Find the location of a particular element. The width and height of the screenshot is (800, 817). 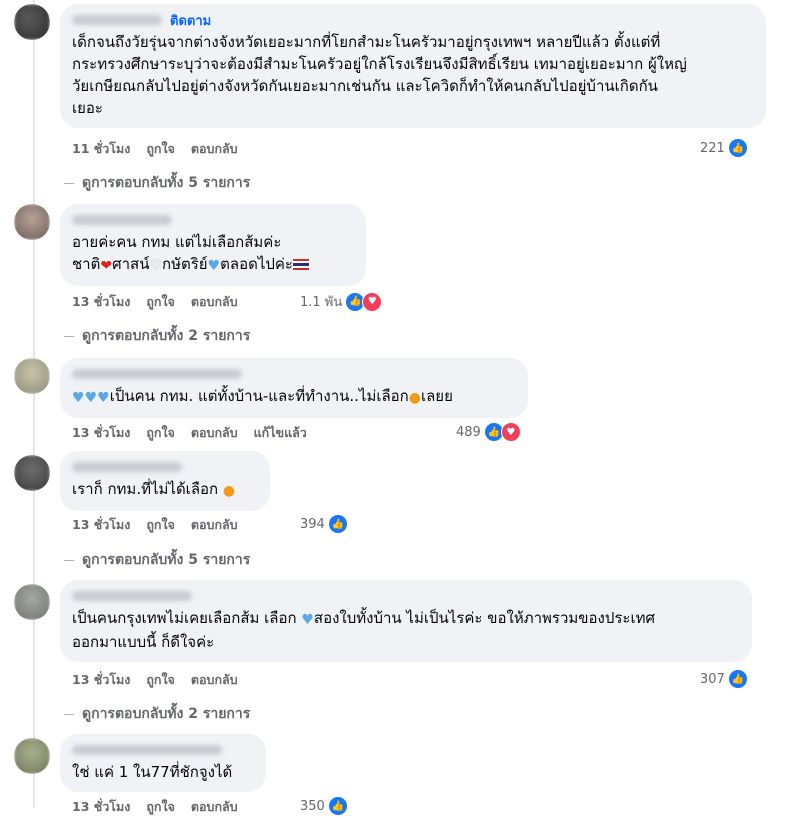

comment-actions: 11 ชั่วโมง ถูกใจ ตอบกลับ is located at coordinates (155, 149).